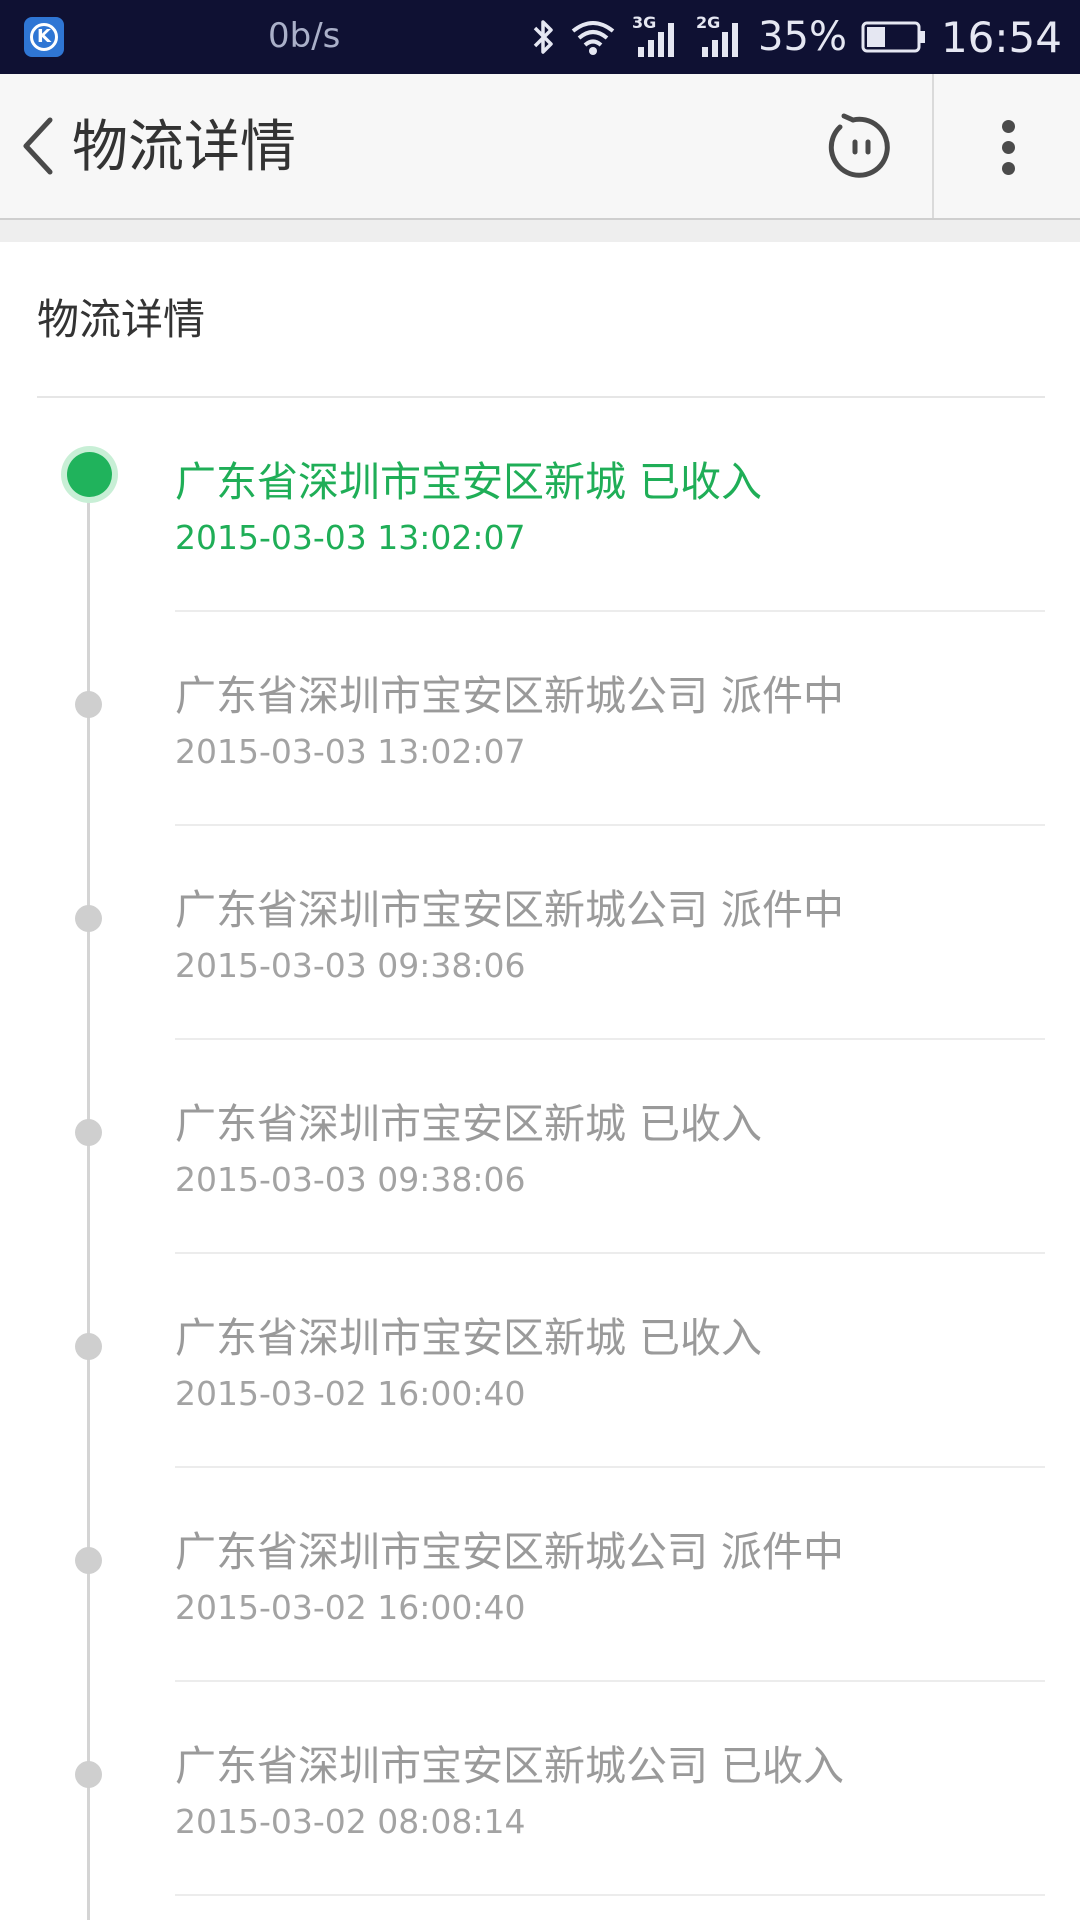 This screenshot has width=1080, height=1930. What do you see at coordinates (540, 1181) in the screenshot?
I see `timeline-entry: 广东省深圳市宝安区新城 已收入 2015-03-03 09:38:06` at bounding box center [540, 1181].